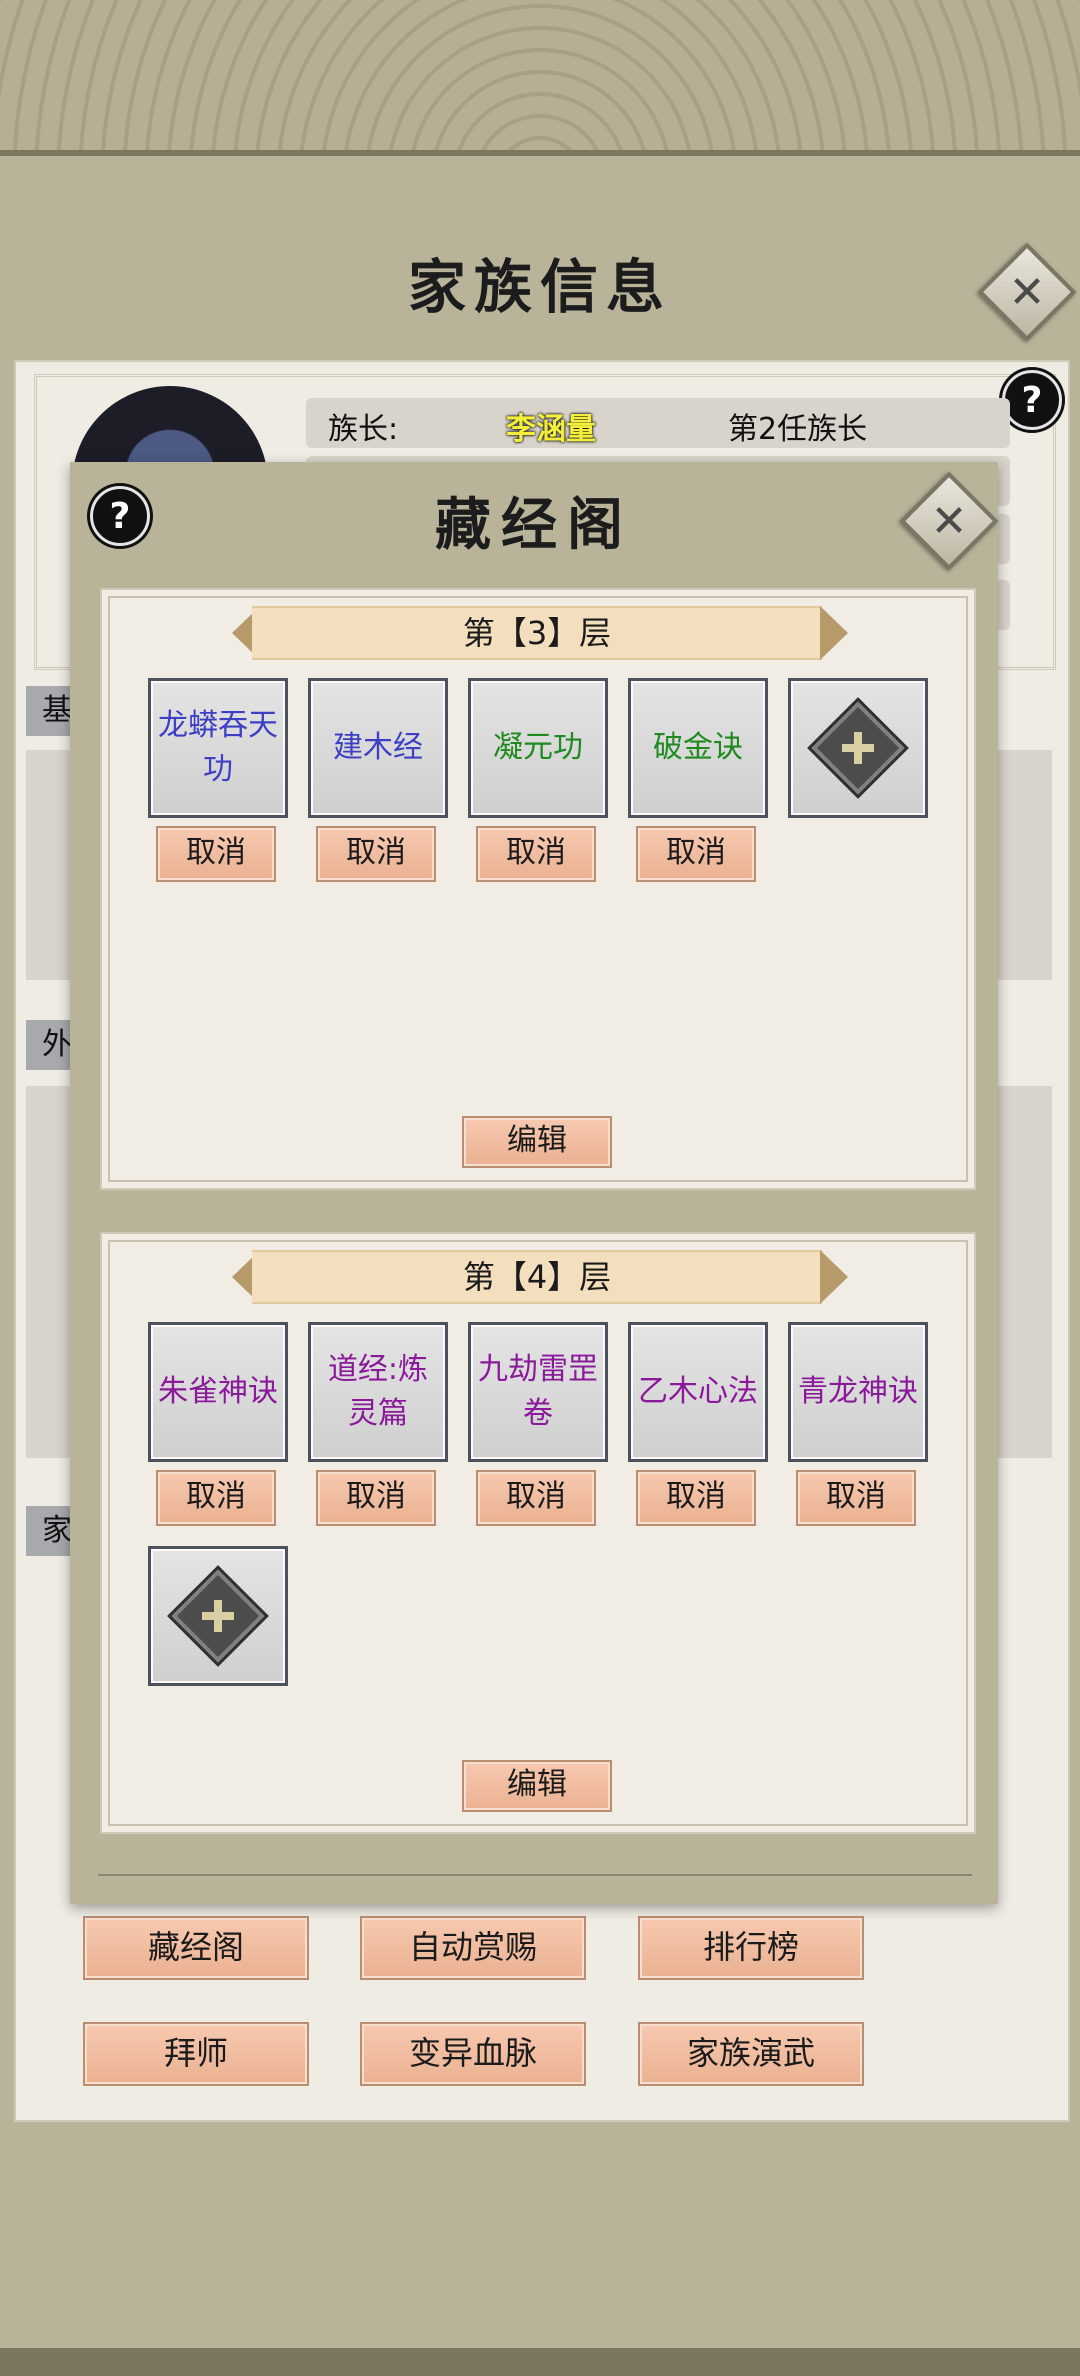 The height and width of the screenshot is (2376, 1080). Describe the element at coordinates (540, 78) in the screenshot. I see `top-decoration` at that location.